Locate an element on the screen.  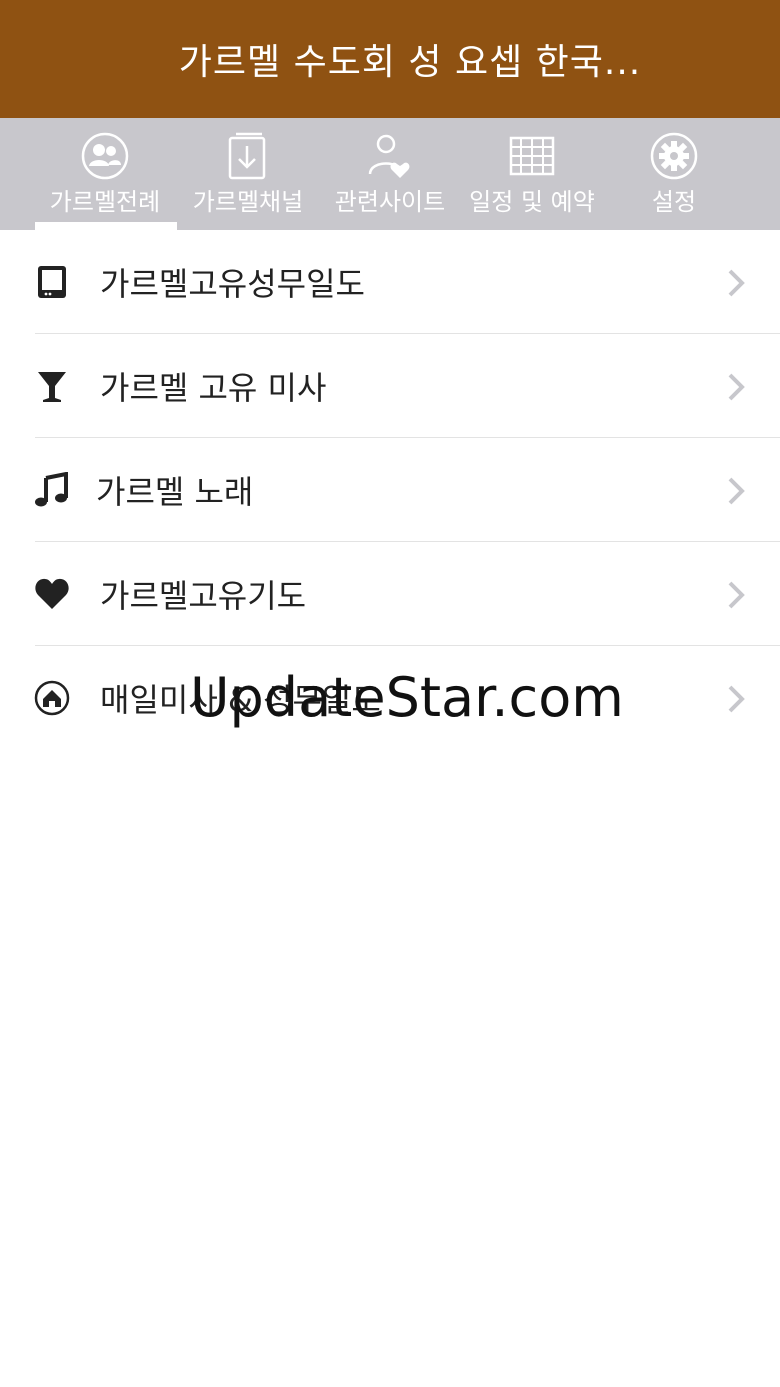
tab-related-sites: 관련사이트 is located at coordinates (390, 174).